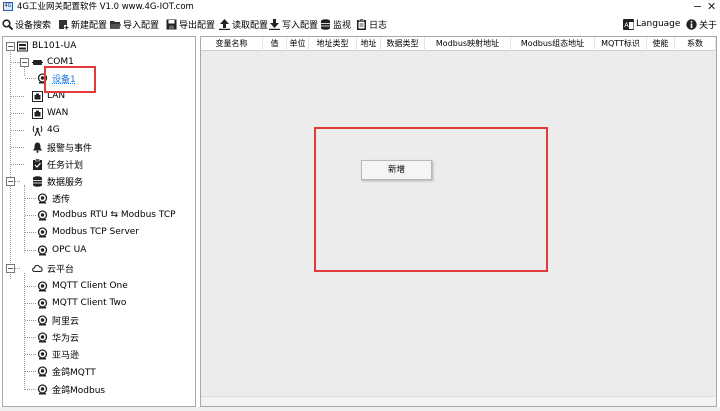 The height and width of the screenshot is (411, 720). I want to click on tree-item-alarm: 报警与事件, so click(62, 147).